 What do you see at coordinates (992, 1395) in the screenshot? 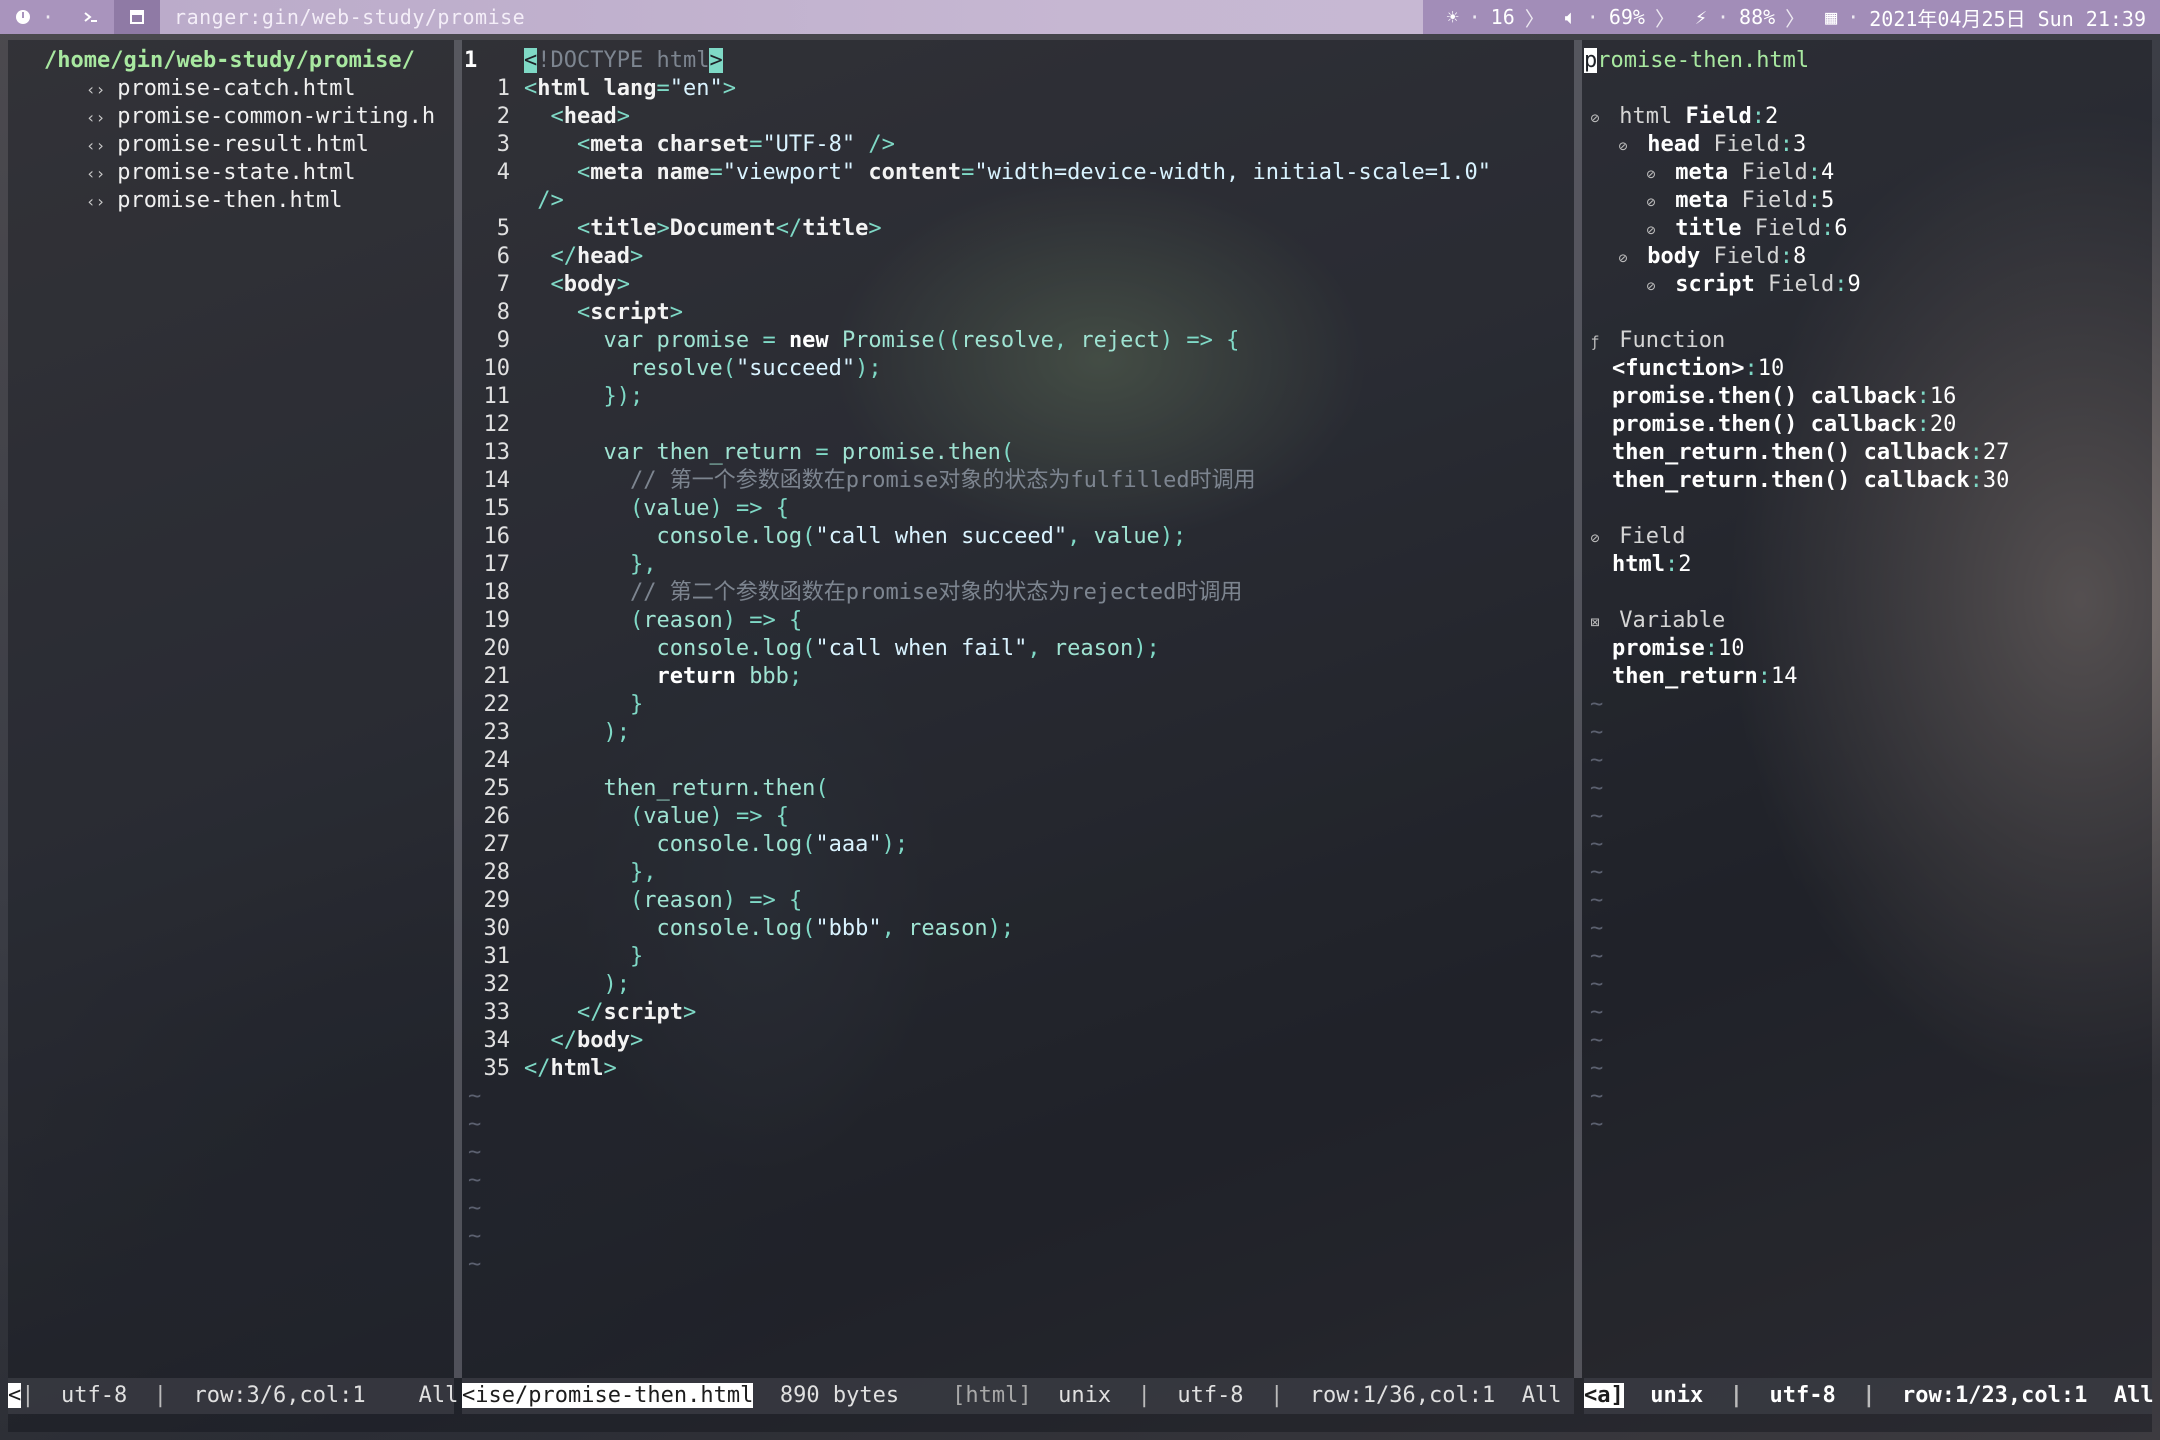
I see `file-type: [html]` at bounding box center [992, 1395].